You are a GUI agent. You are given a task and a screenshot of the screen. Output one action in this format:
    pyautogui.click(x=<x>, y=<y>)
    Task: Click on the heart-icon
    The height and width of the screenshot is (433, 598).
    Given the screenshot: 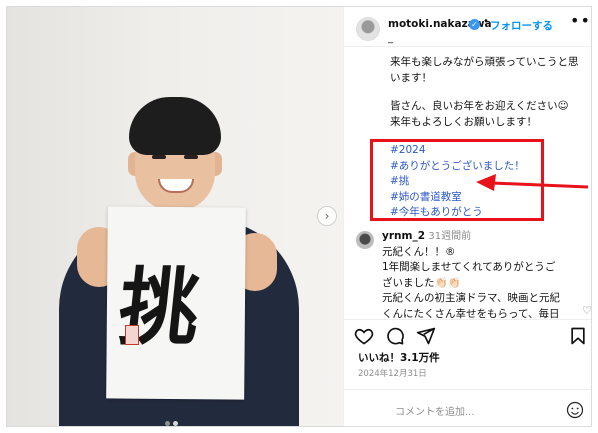 What is the action you would take?
    pyautogui.click(x=364, y=336)
    